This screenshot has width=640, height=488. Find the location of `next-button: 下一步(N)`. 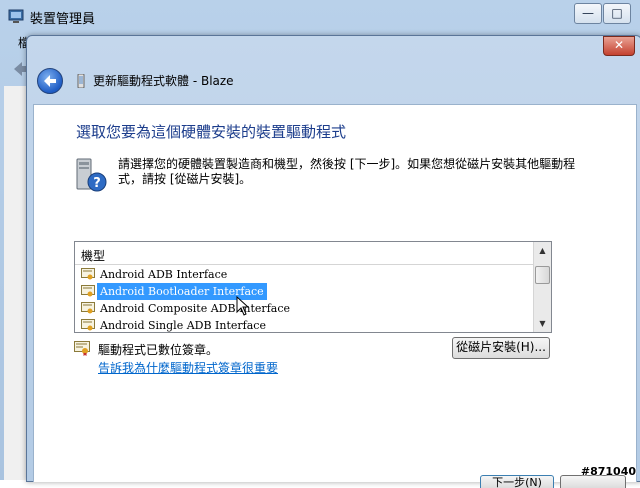

next-button: 下一步(N) is located at coordinates (517, 481).